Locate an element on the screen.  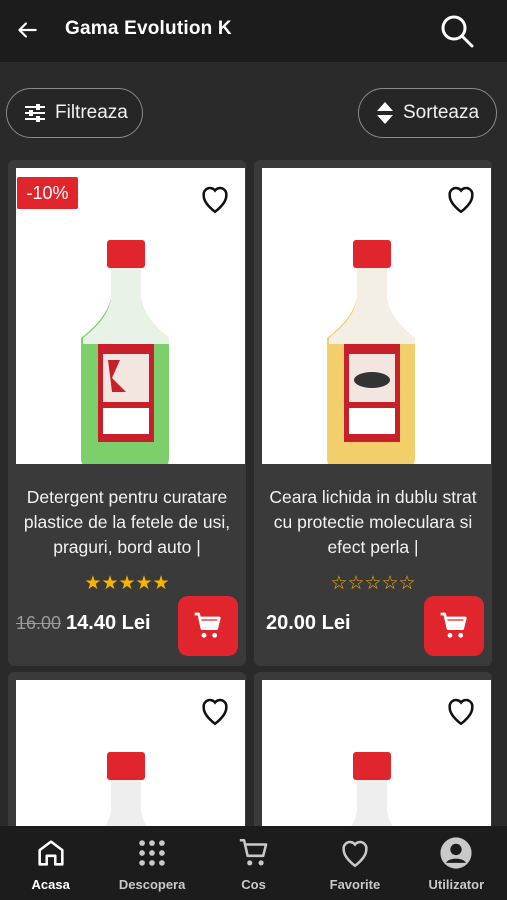
rating-stars: ★★★★★ is located at coordinates (127, 583).